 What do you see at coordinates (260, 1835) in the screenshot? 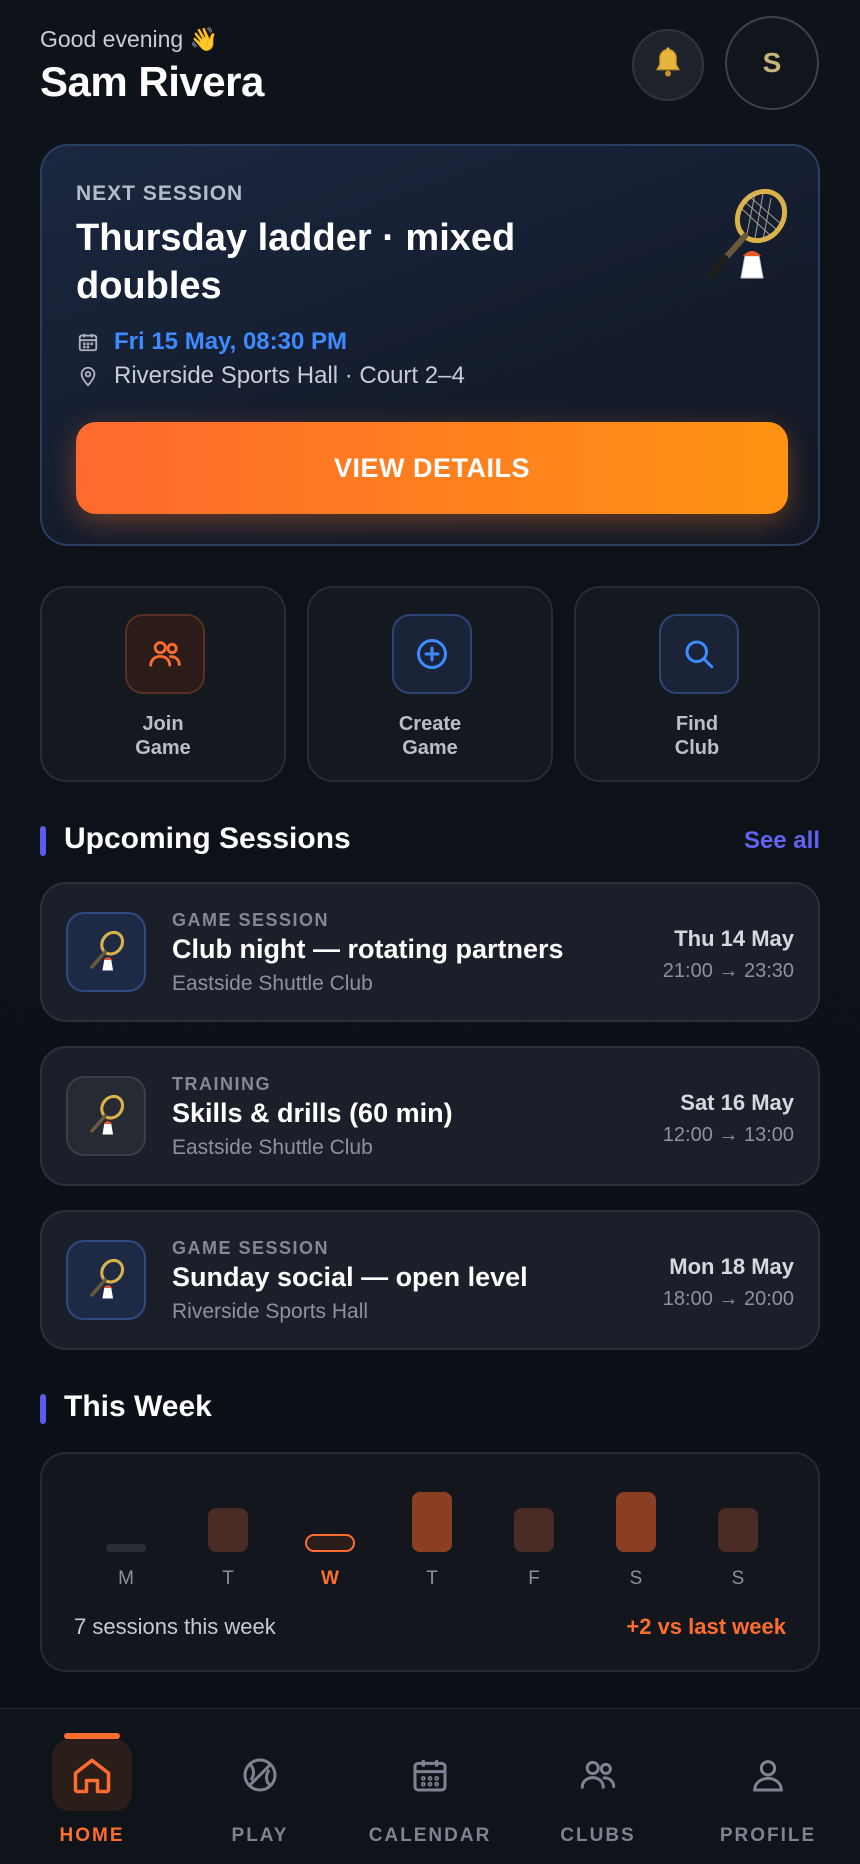
I see `nav-play-label: PLAY` at bounding box center [260, 1835].